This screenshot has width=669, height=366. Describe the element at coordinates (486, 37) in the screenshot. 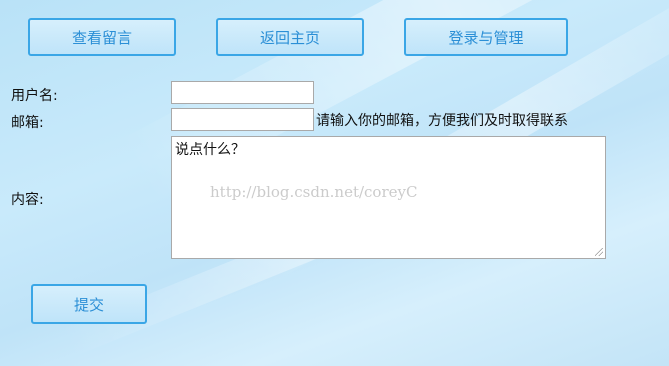

I see `login-manage-button: 登录与管理` at that location.